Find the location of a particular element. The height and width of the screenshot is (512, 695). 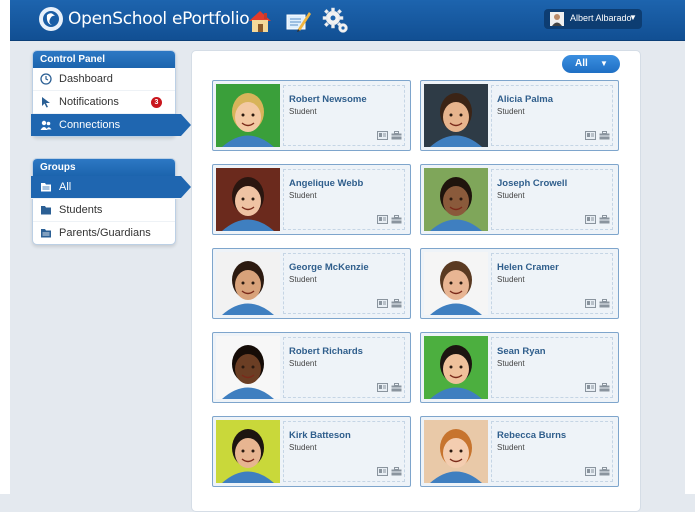

chevron-down-icon: ▼ is located at coordinates (633, 17).